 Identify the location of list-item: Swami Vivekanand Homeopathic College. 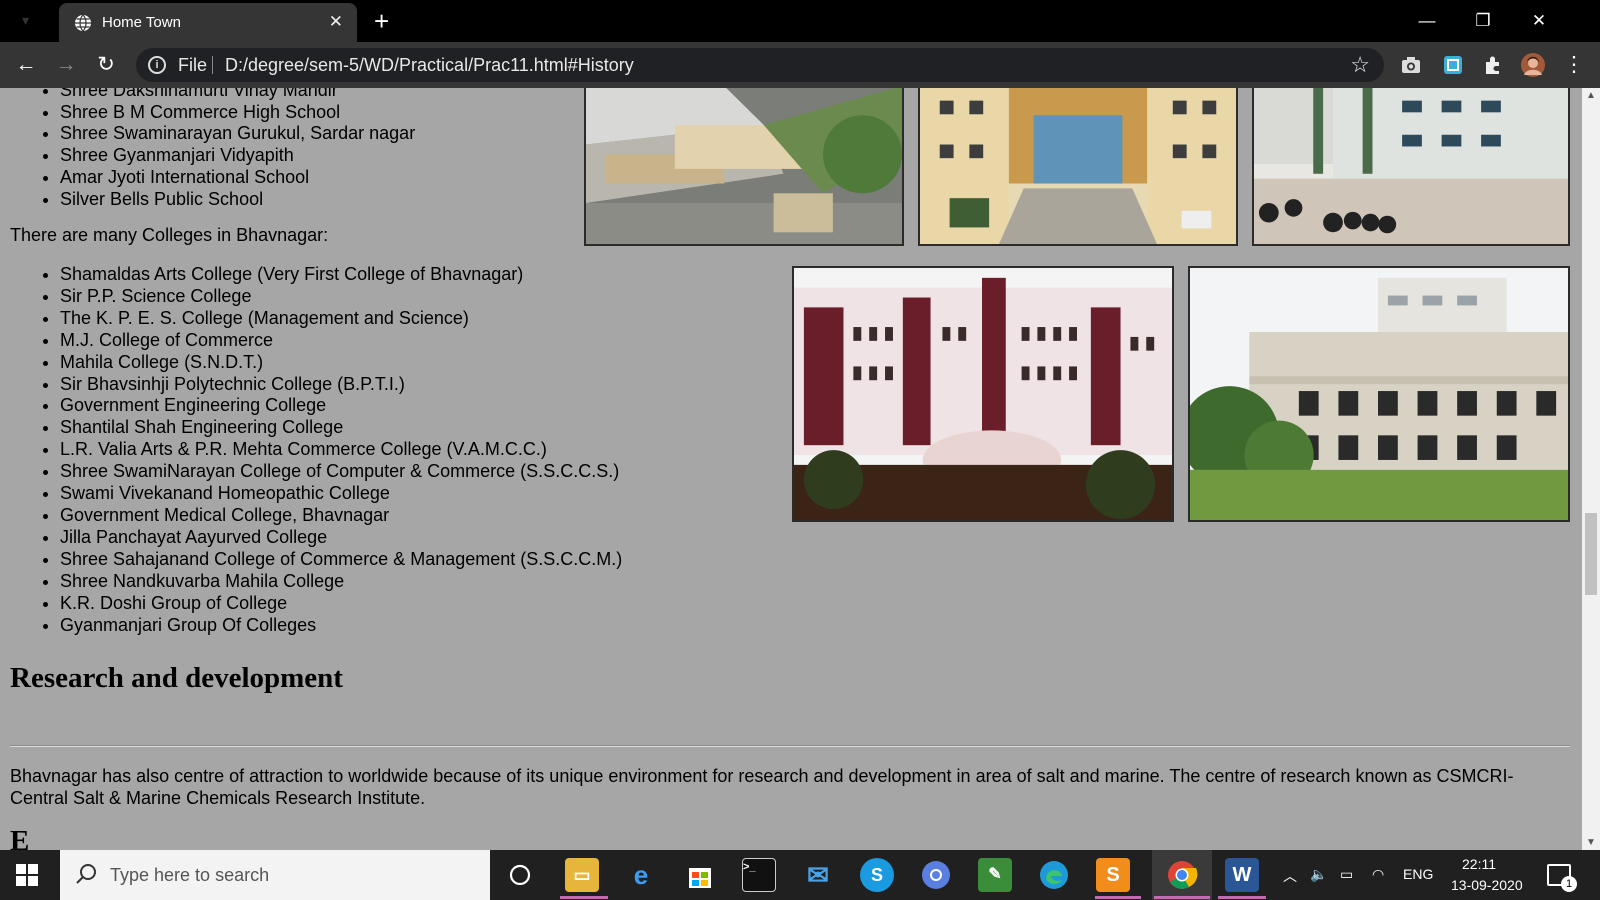
(341, 494).